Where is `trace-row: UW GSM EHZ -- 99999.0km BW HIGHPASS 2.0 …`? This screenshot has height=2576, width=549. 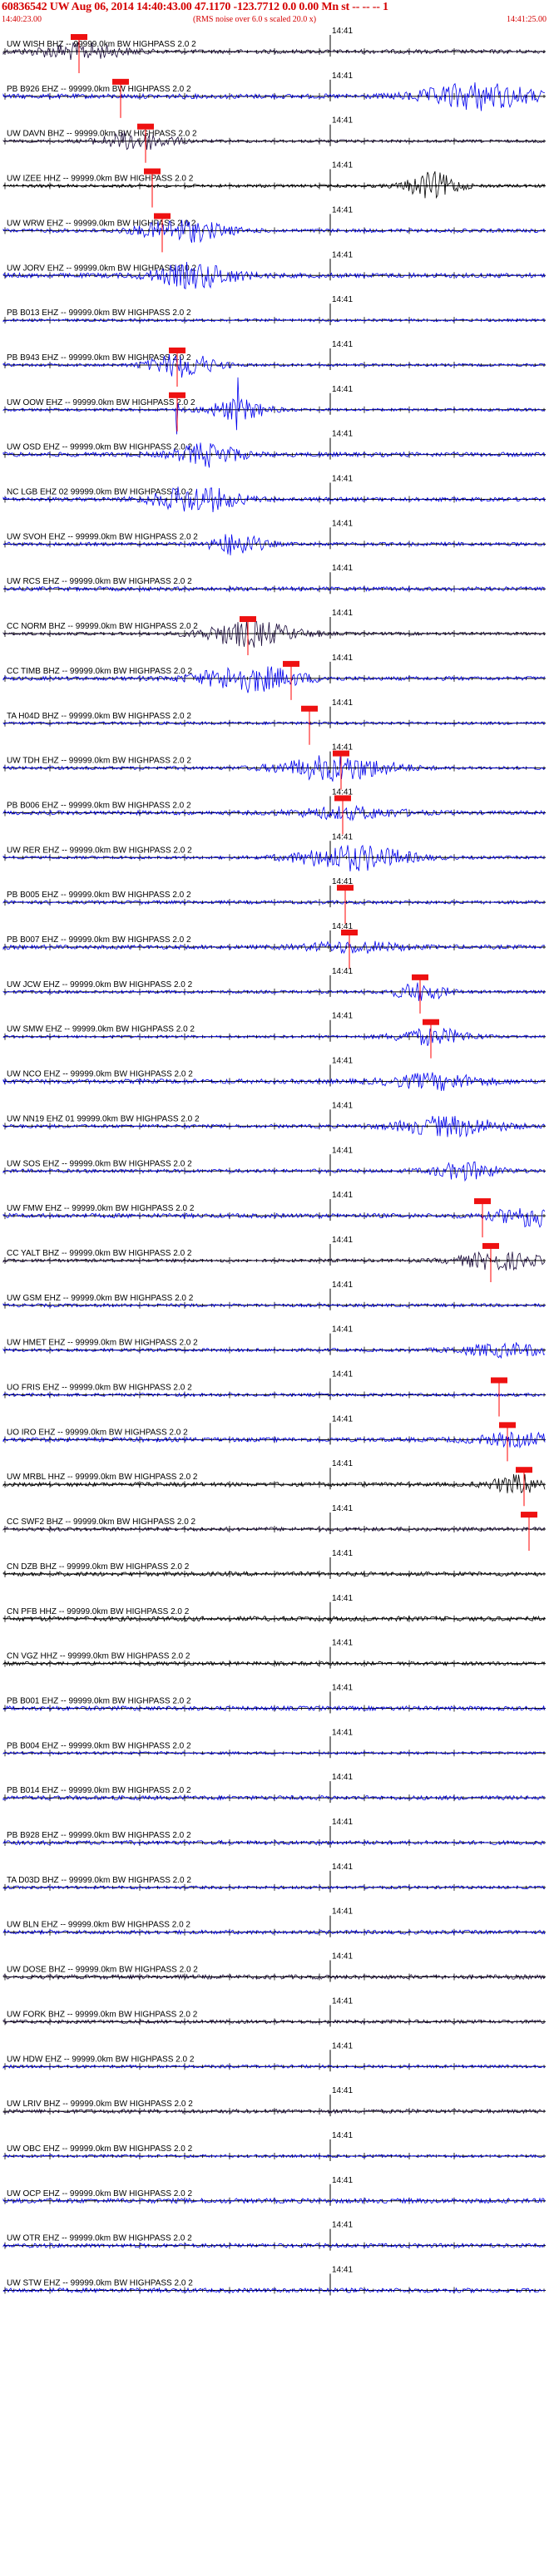 trace-row: UW GSM EHZ -- 99999.0km BW HIGHPASS 2.0 … is located at coordinates (274, 1295).